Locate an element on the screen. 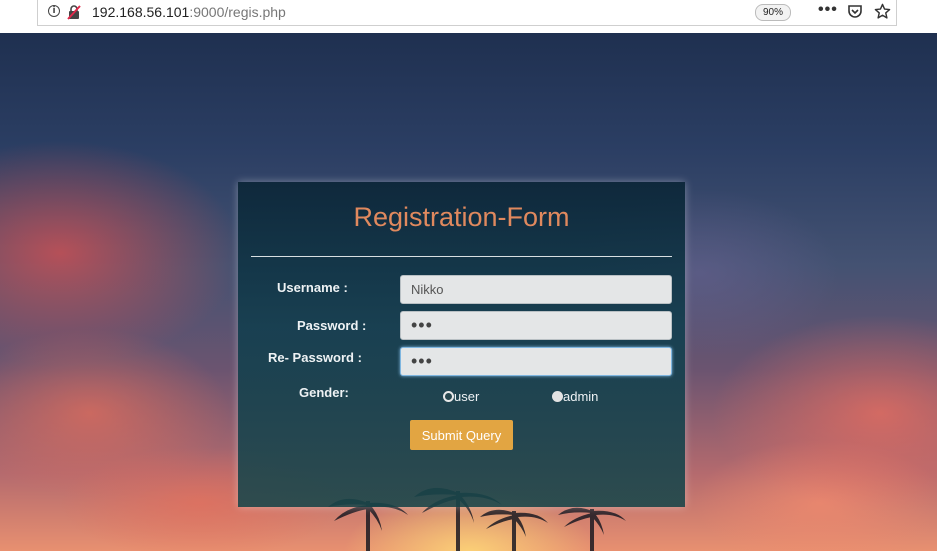 The width and height of the screenshot is (937, 551). url-host: 192.168.56.101 is located at coordinates (141, 12).